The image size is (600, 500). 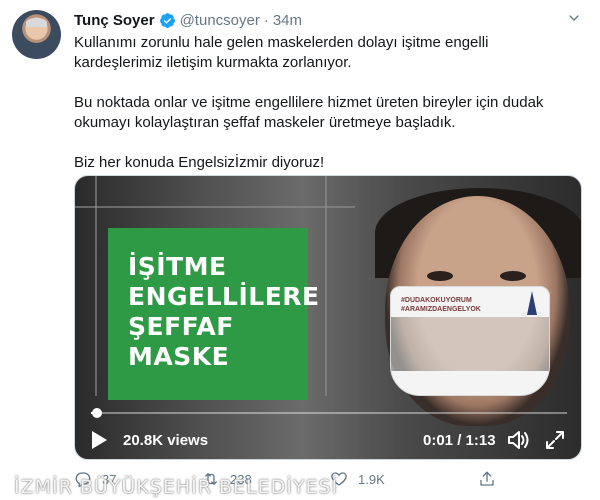 I want to click on background-beam, so click(x=215, y=207).